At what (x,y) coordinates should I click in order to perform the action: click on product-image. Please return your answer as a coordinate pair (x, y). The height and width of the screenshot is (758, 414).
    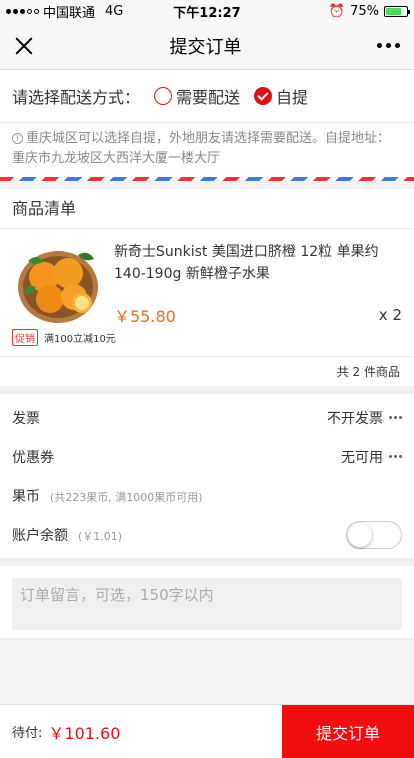
    Looking at the image, I should click on (58, 283).